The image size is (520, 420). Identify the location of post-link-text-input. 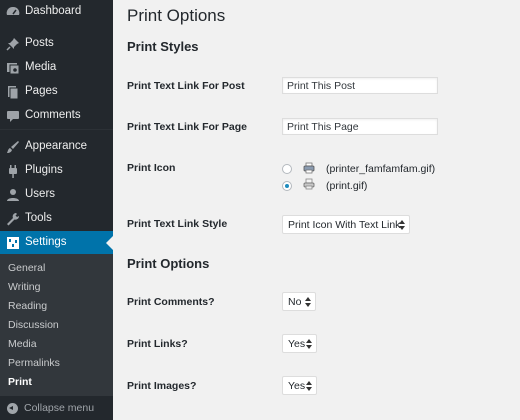
(360, 85).